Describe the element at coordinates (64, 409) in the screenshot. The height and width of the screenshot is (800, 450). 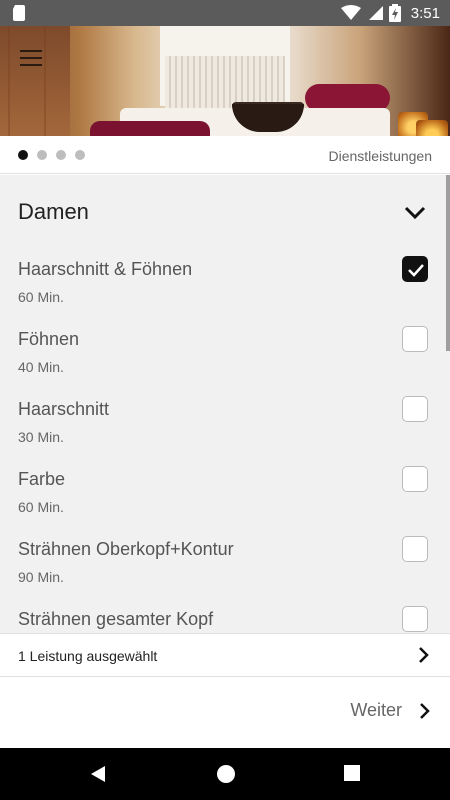
I see `service-name: Haarschnitt` at that location.